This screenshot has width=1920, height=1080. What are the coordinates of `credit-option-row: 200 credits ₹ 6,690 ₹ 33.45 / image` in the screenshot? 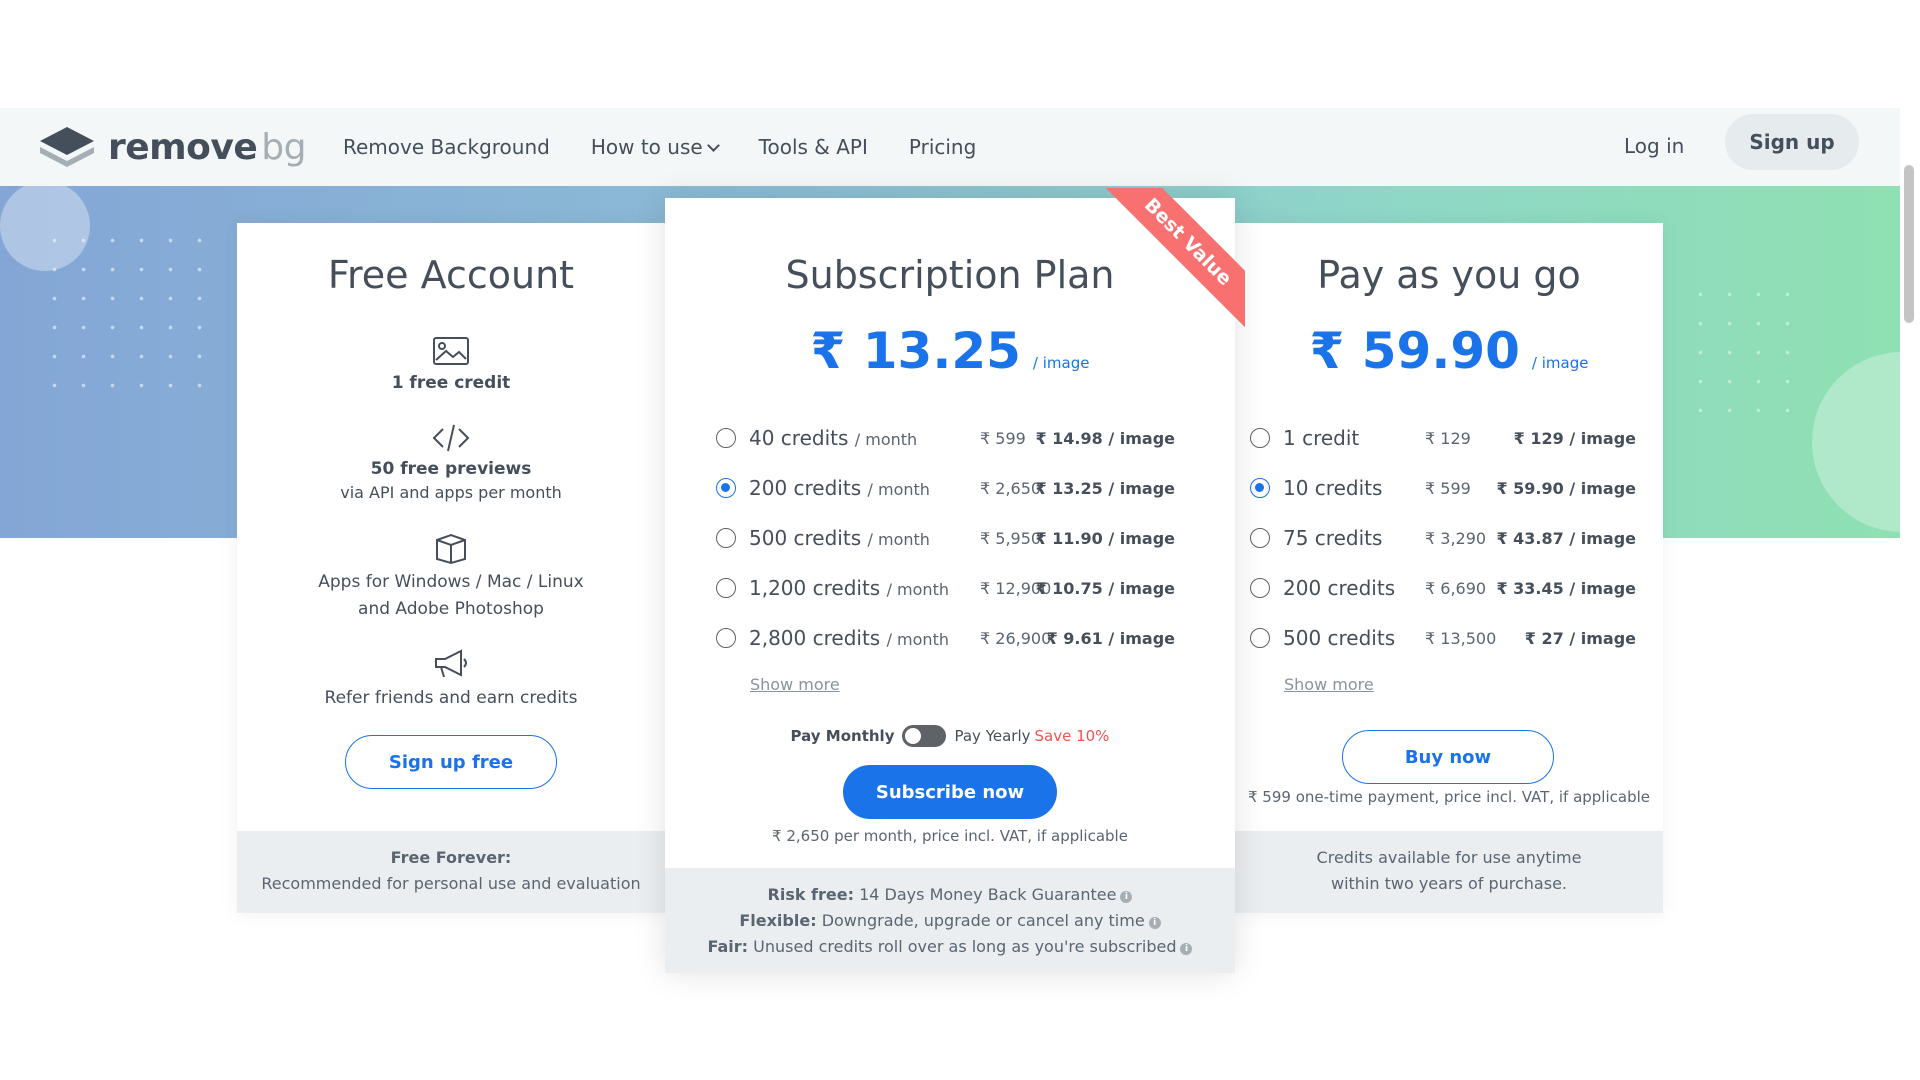 It's located at (1449, 588).